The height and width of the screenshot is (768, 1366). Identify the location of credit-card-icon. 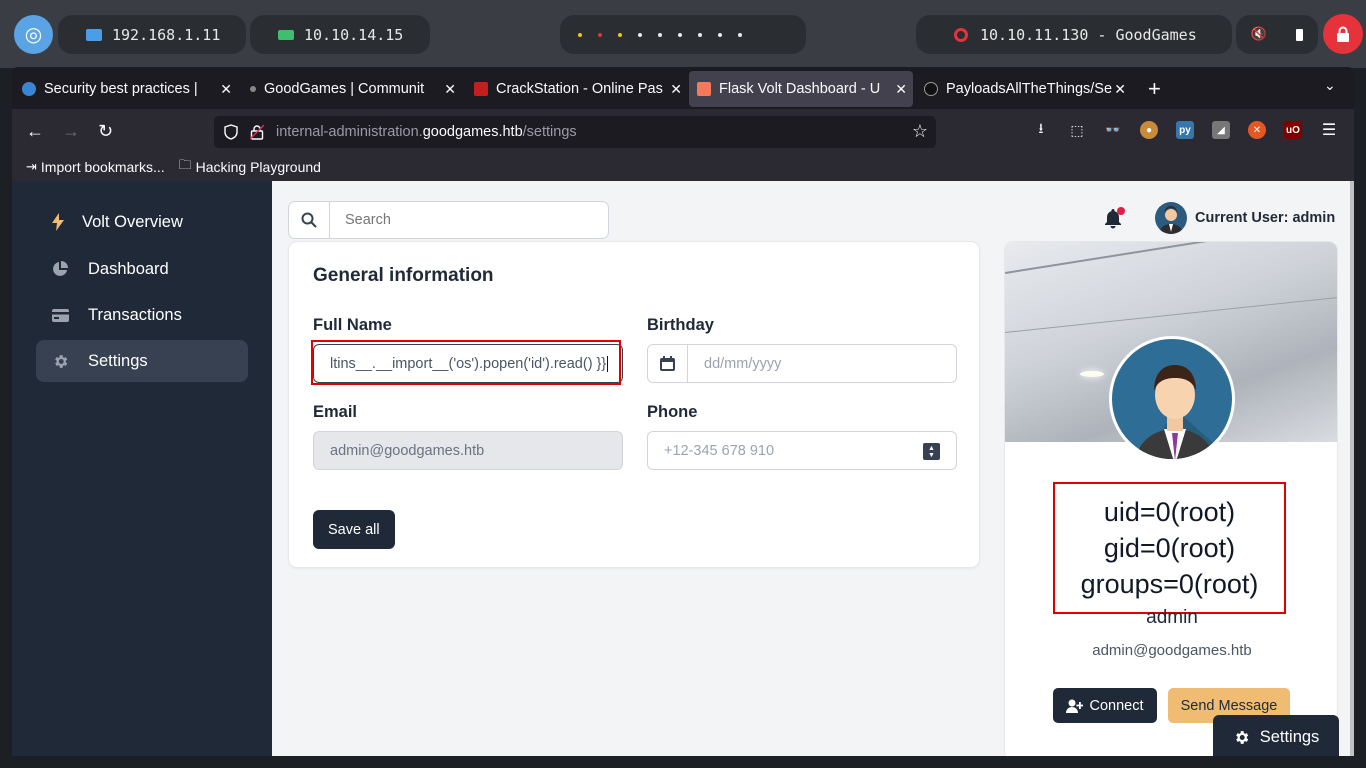
(60, 315).